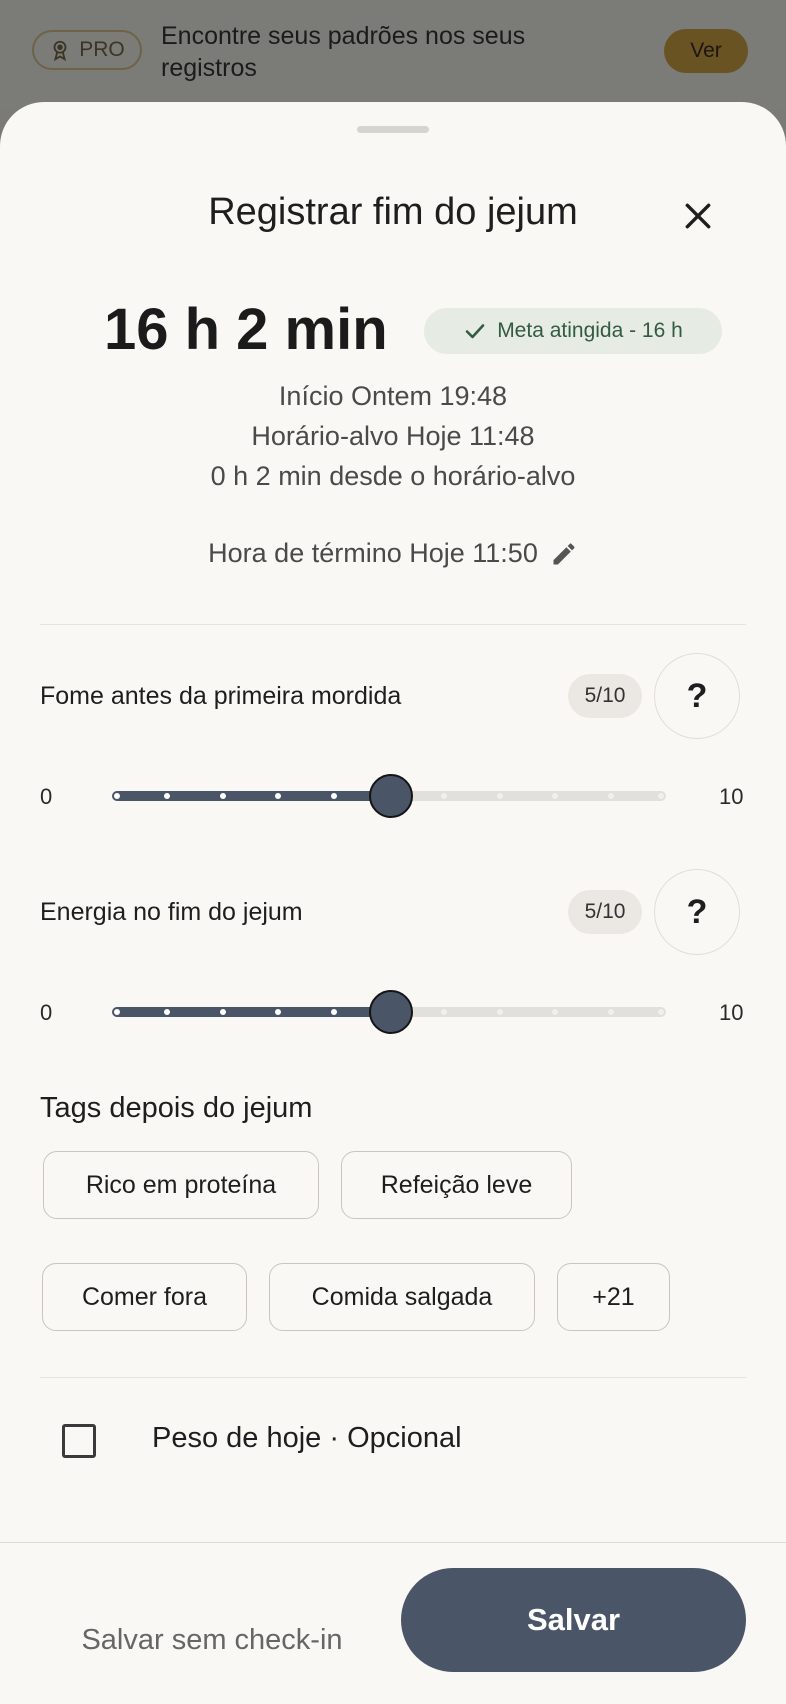 This screenshot has width=786, height=1704. I want to click on energy-slider-max: 10, so click(731, 1012).